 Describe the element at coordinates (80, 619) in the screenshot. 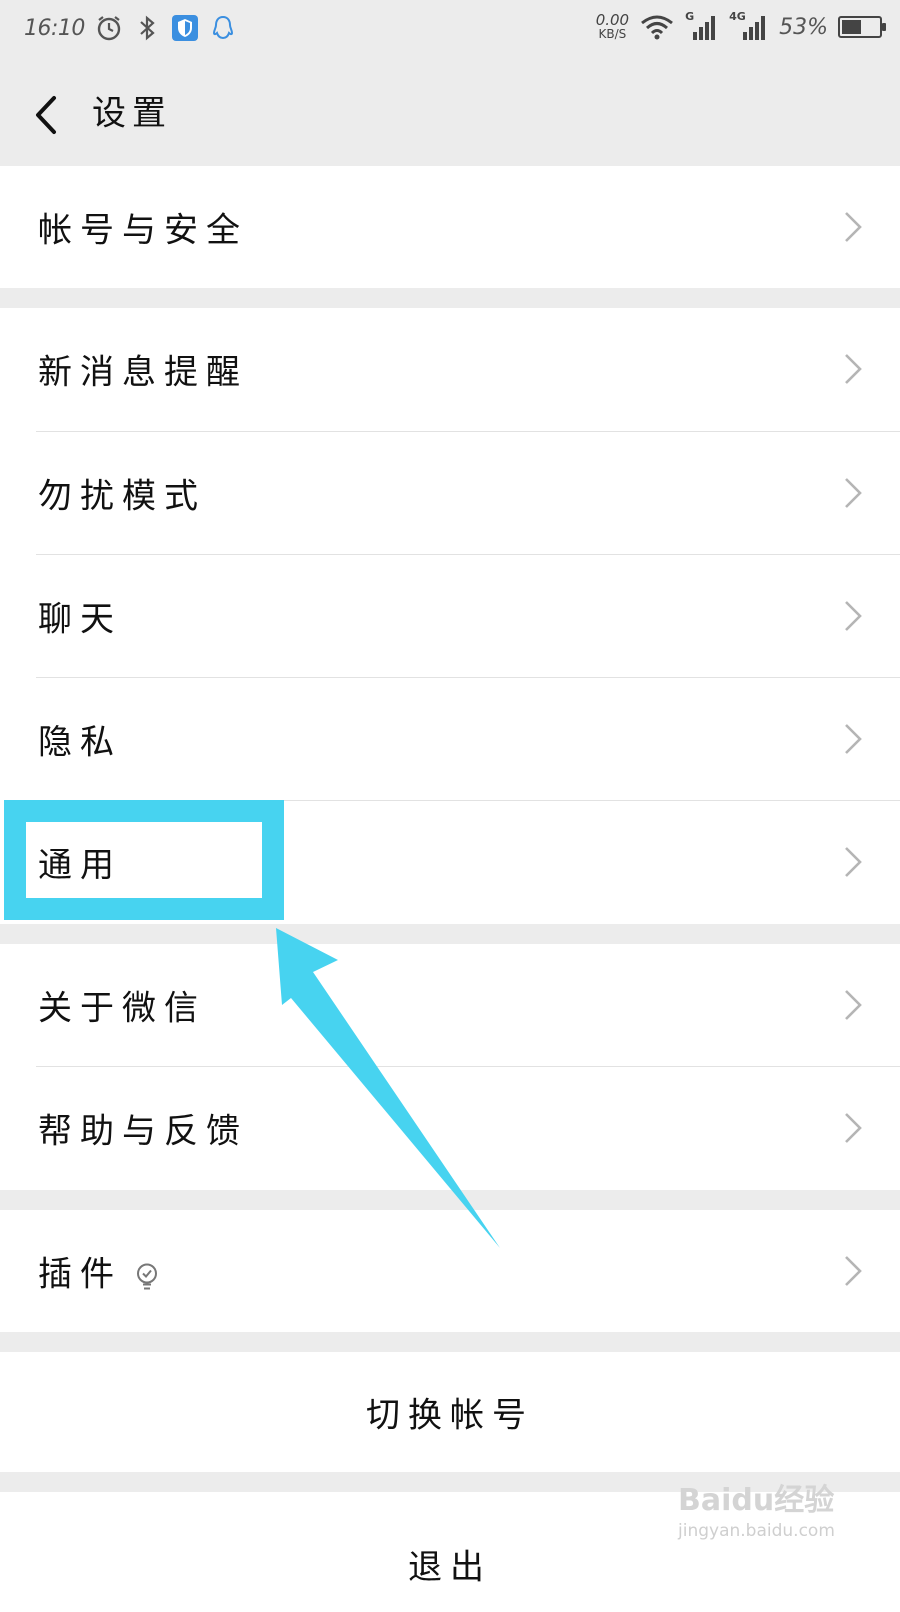

I see `menu-item-label: 聊天` at that location.